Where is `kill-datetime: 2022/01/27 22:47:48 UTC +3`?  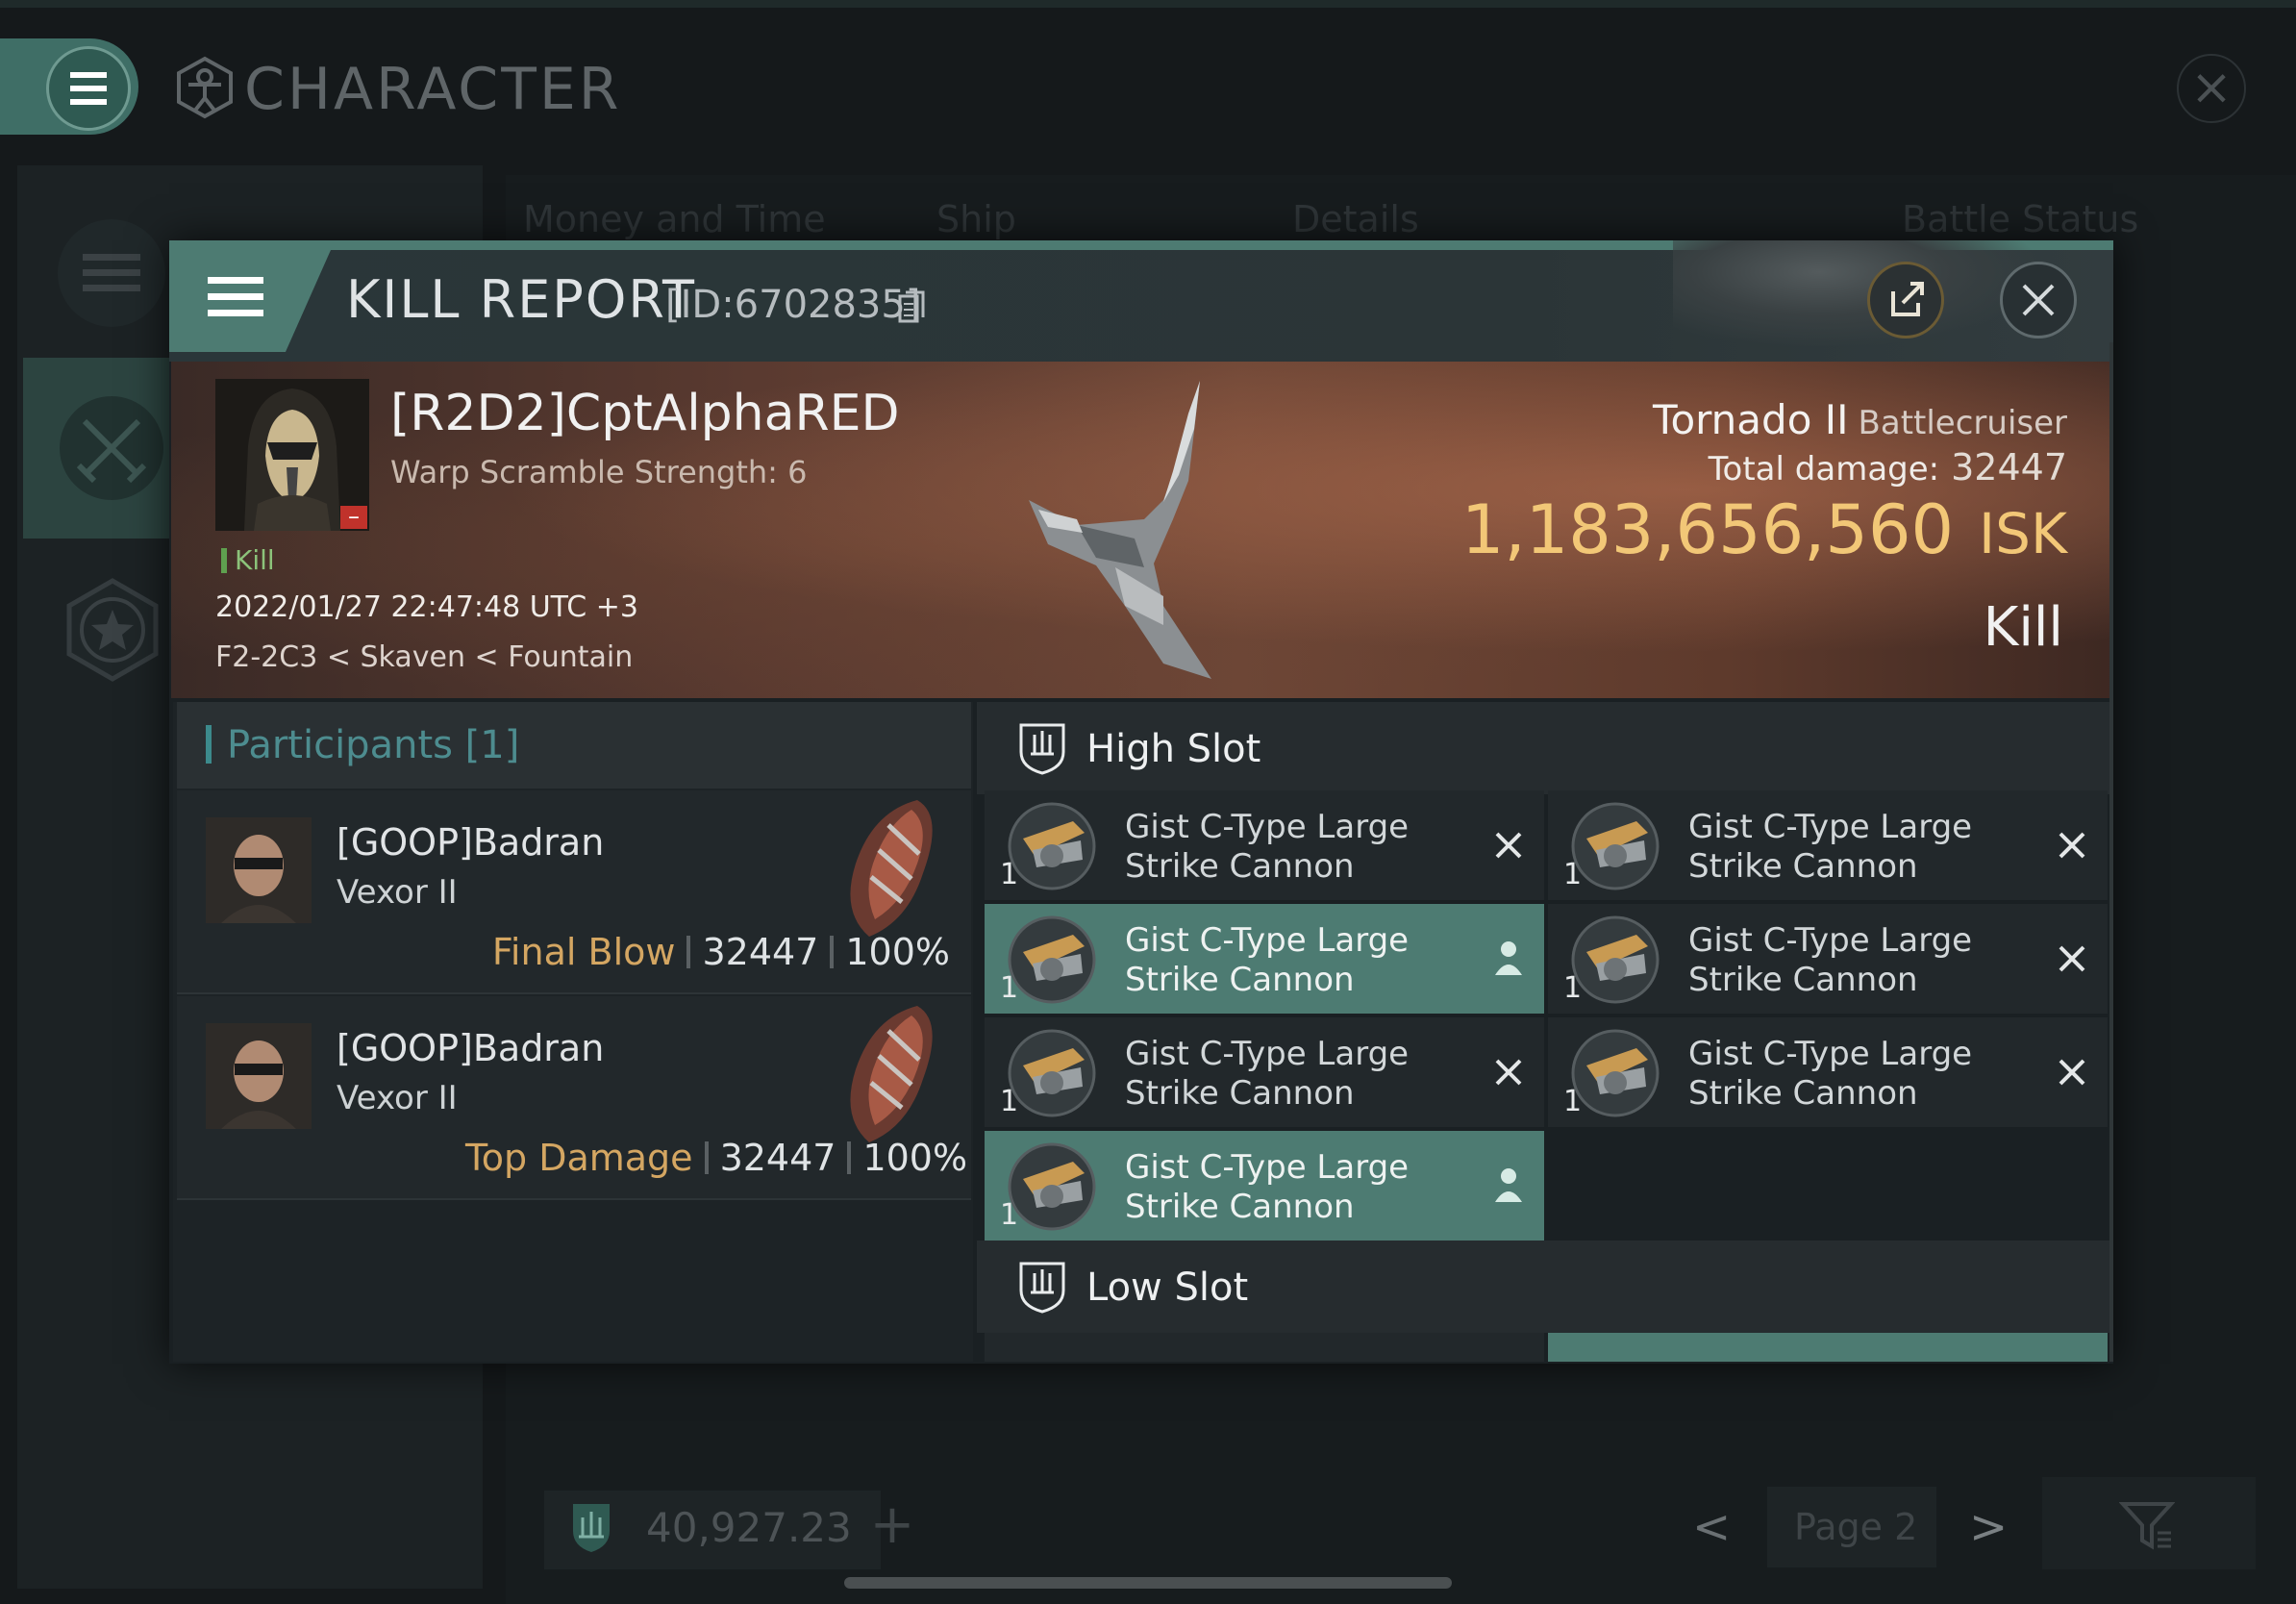 kill-datetime: 2022/01/27 22:47:48 UTC +3 is located at coordinates (426, 607).